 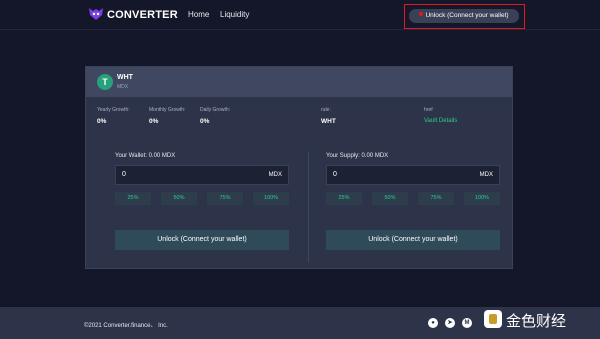 I want to click on supply-amount-input: 0 MDX, so click(x=413, y=175).